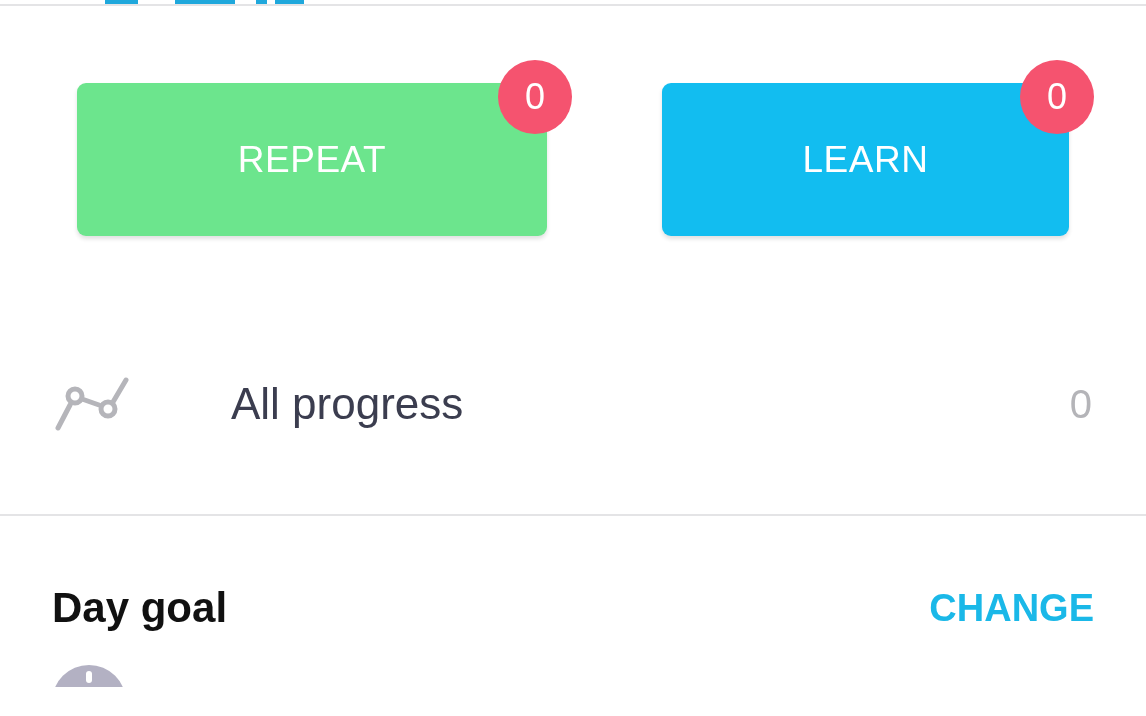  What do you see at coordinates (140, 608) in the screenshot?
I see `section-title: Day goal` at bounding box center [140, 608].